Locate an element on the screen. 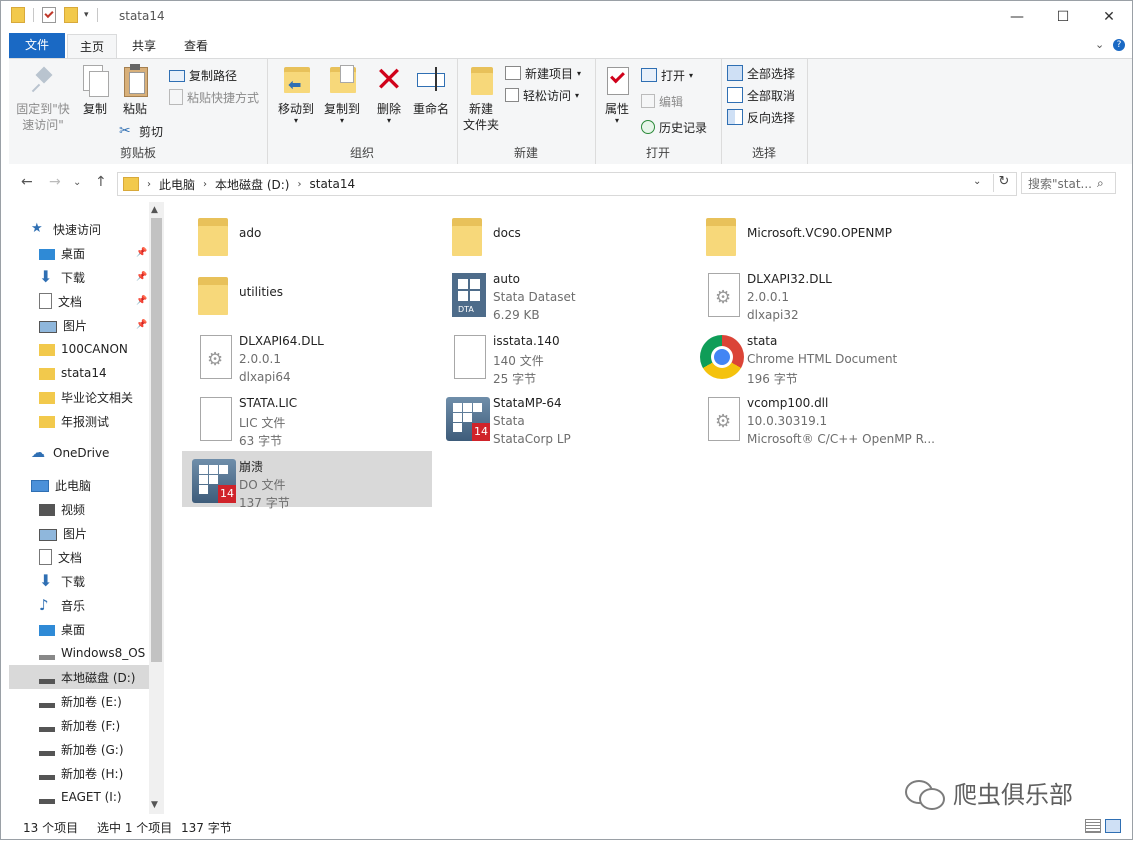 The height and width of the screenshot is (845, 1137). nav-label: EAGET (I:) is located at coordinates (91, 797).